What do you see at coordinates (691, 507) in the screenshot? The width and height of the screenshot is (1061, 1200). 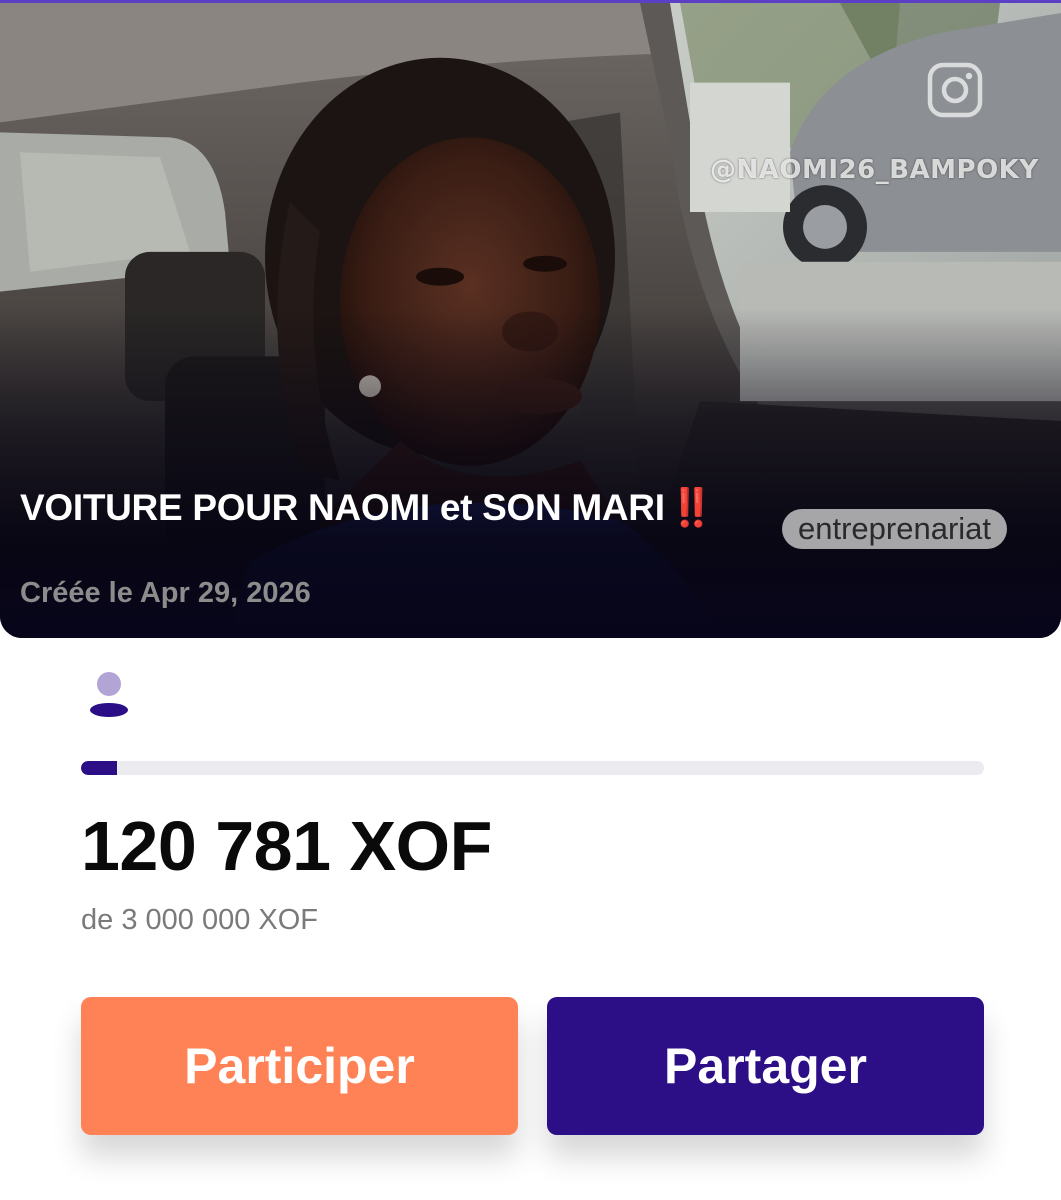 I see `double-exclamation-emoji: ‼️` at bounding box center [691, 507].